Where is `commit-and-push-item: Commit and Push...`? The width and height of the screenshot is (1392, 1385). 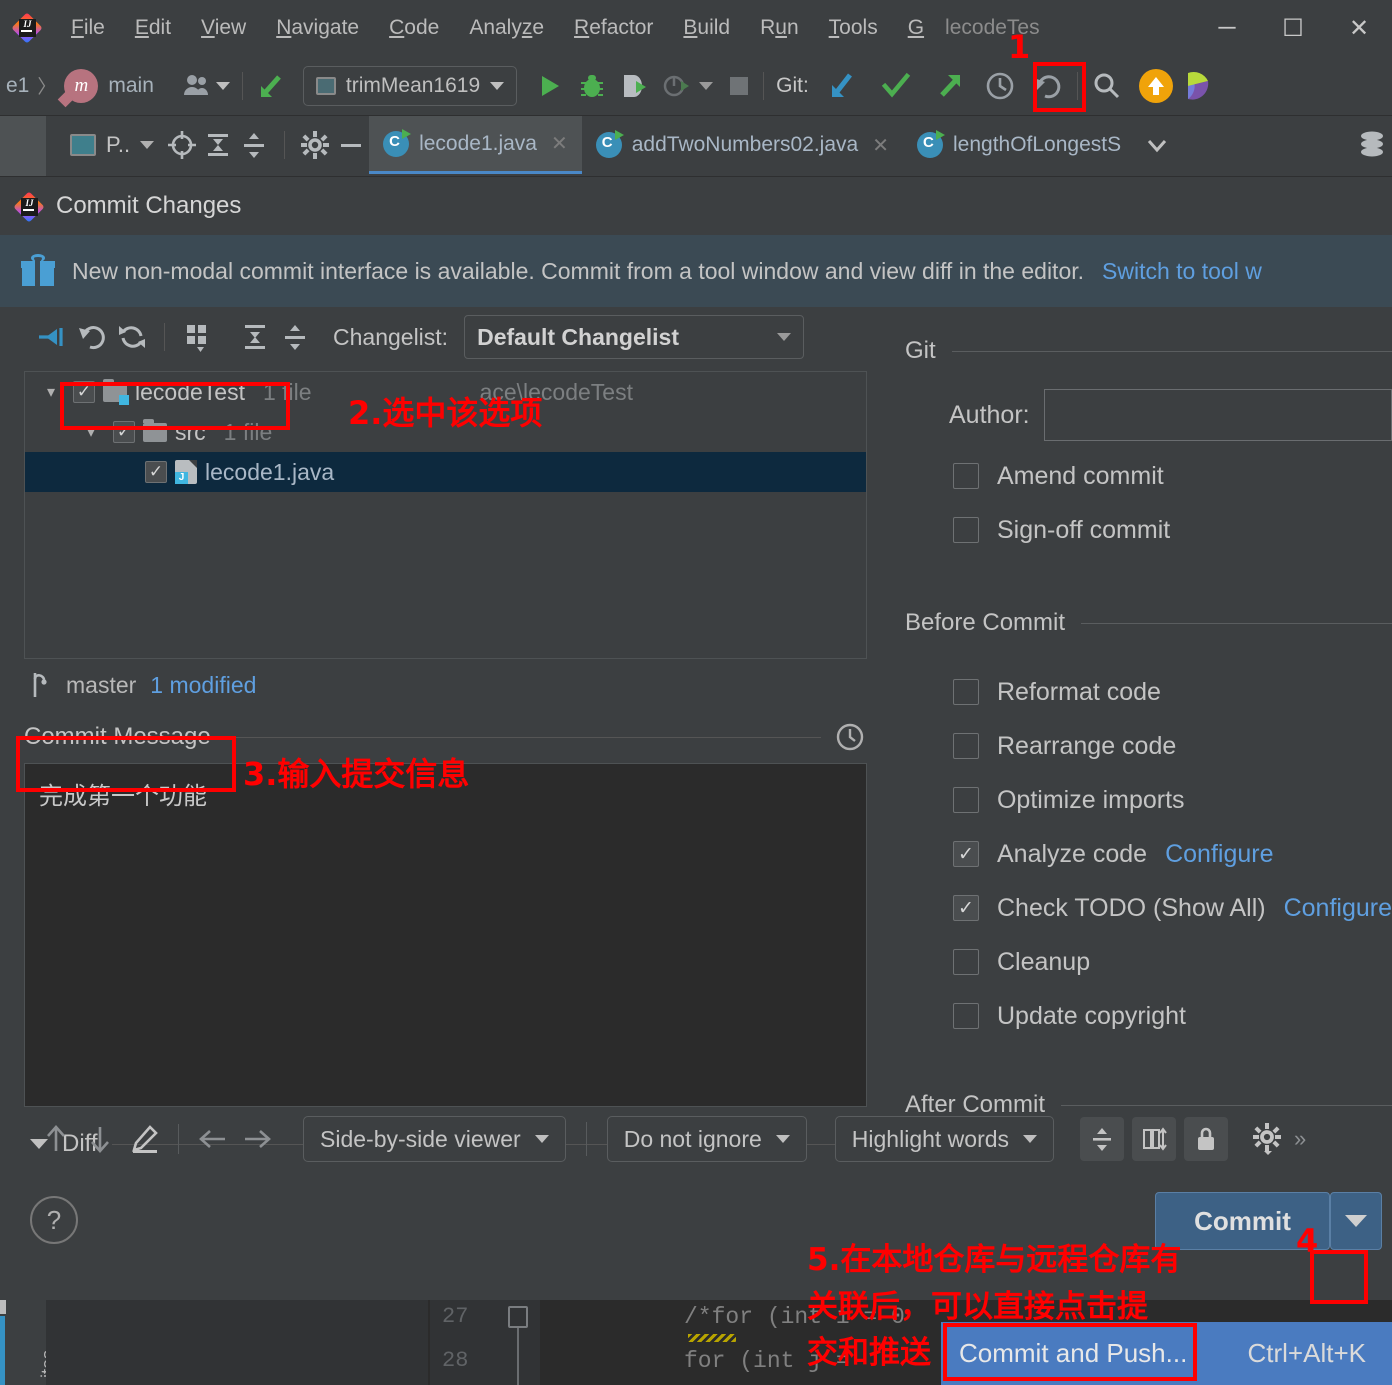 commit-and-push-item: Commit and Push... is located at coordinates (1064, 1353).